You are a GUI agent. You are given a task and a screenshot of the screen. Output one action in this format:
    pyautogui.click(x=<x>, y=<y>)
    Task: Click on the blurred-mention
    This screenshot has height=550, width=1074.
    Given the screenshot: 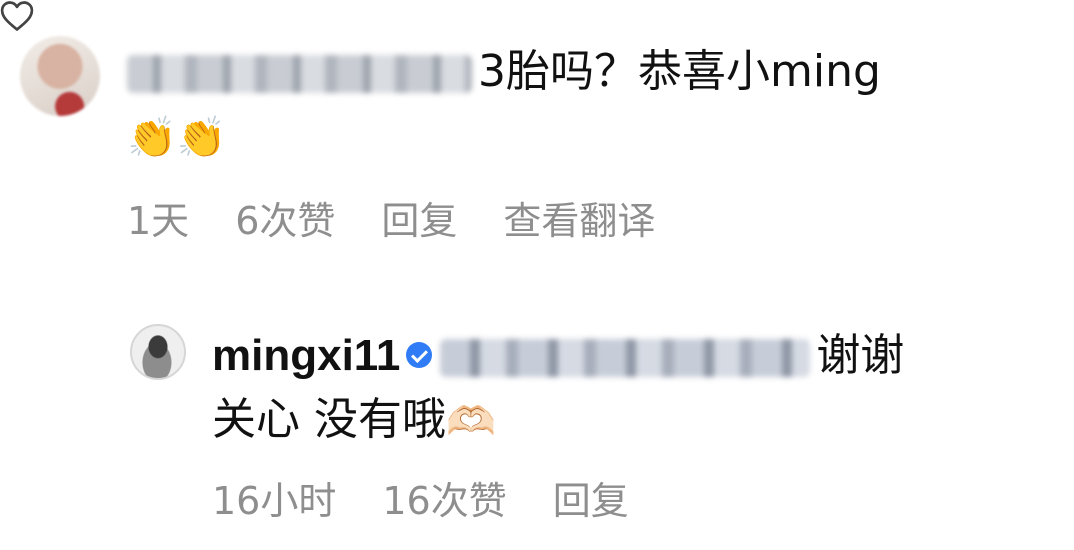 What is the action you would take?
    pyautogui.click(x=625, y=358)
    